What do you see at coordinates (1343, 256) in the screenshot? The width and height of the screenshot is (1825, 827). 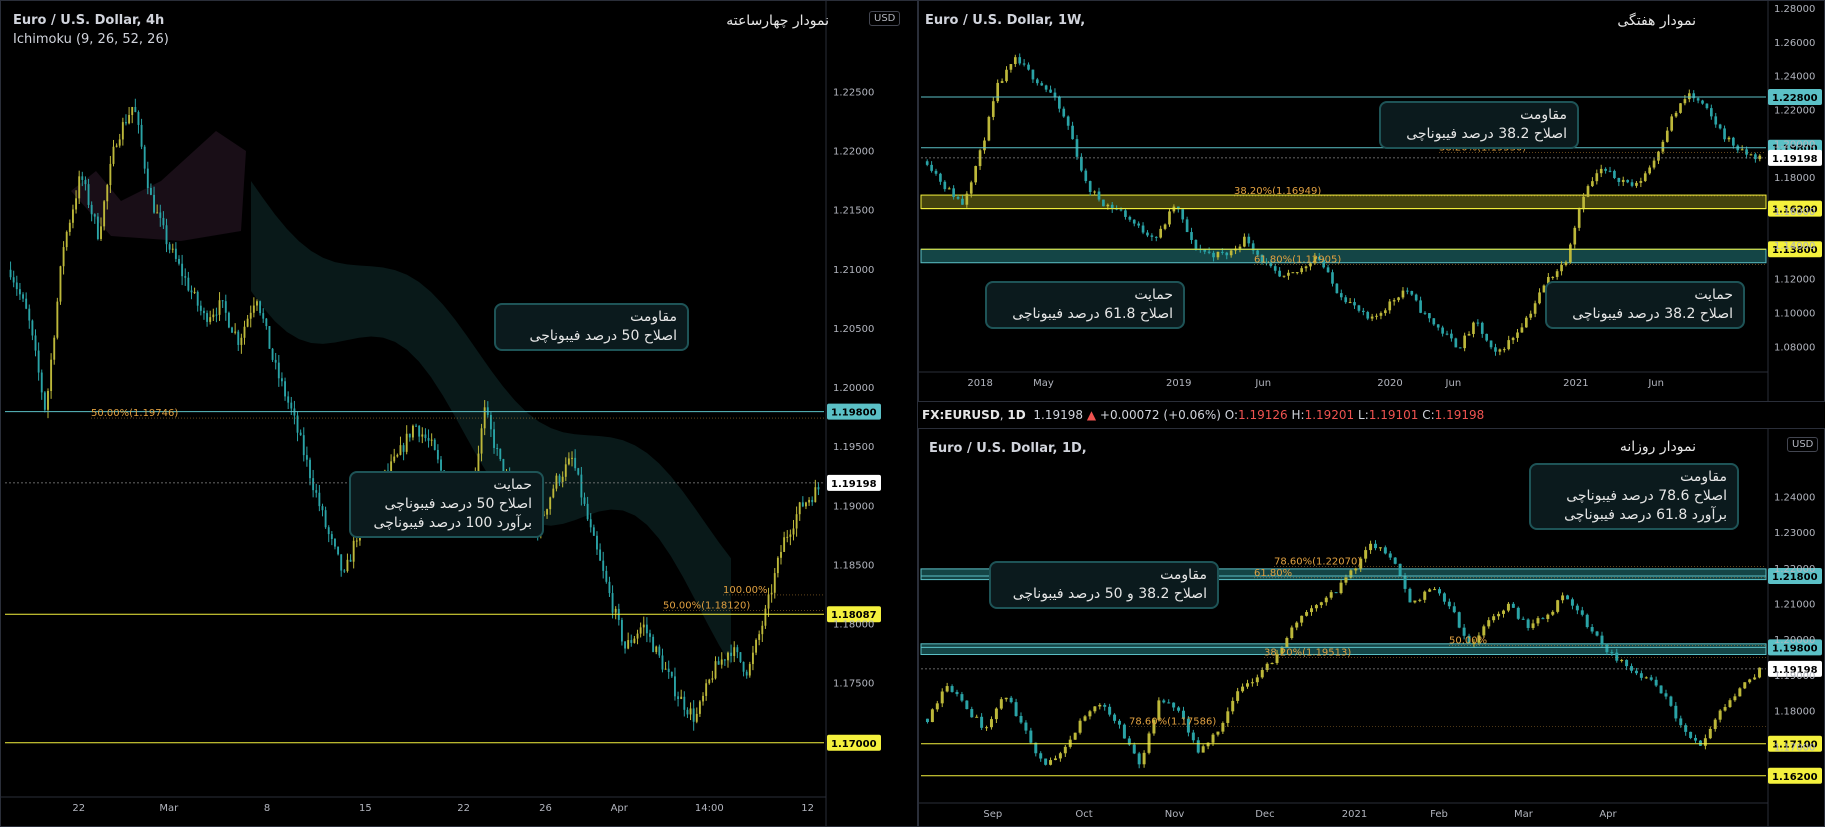 I see `price-zone` at bounding box center [1343, 256].